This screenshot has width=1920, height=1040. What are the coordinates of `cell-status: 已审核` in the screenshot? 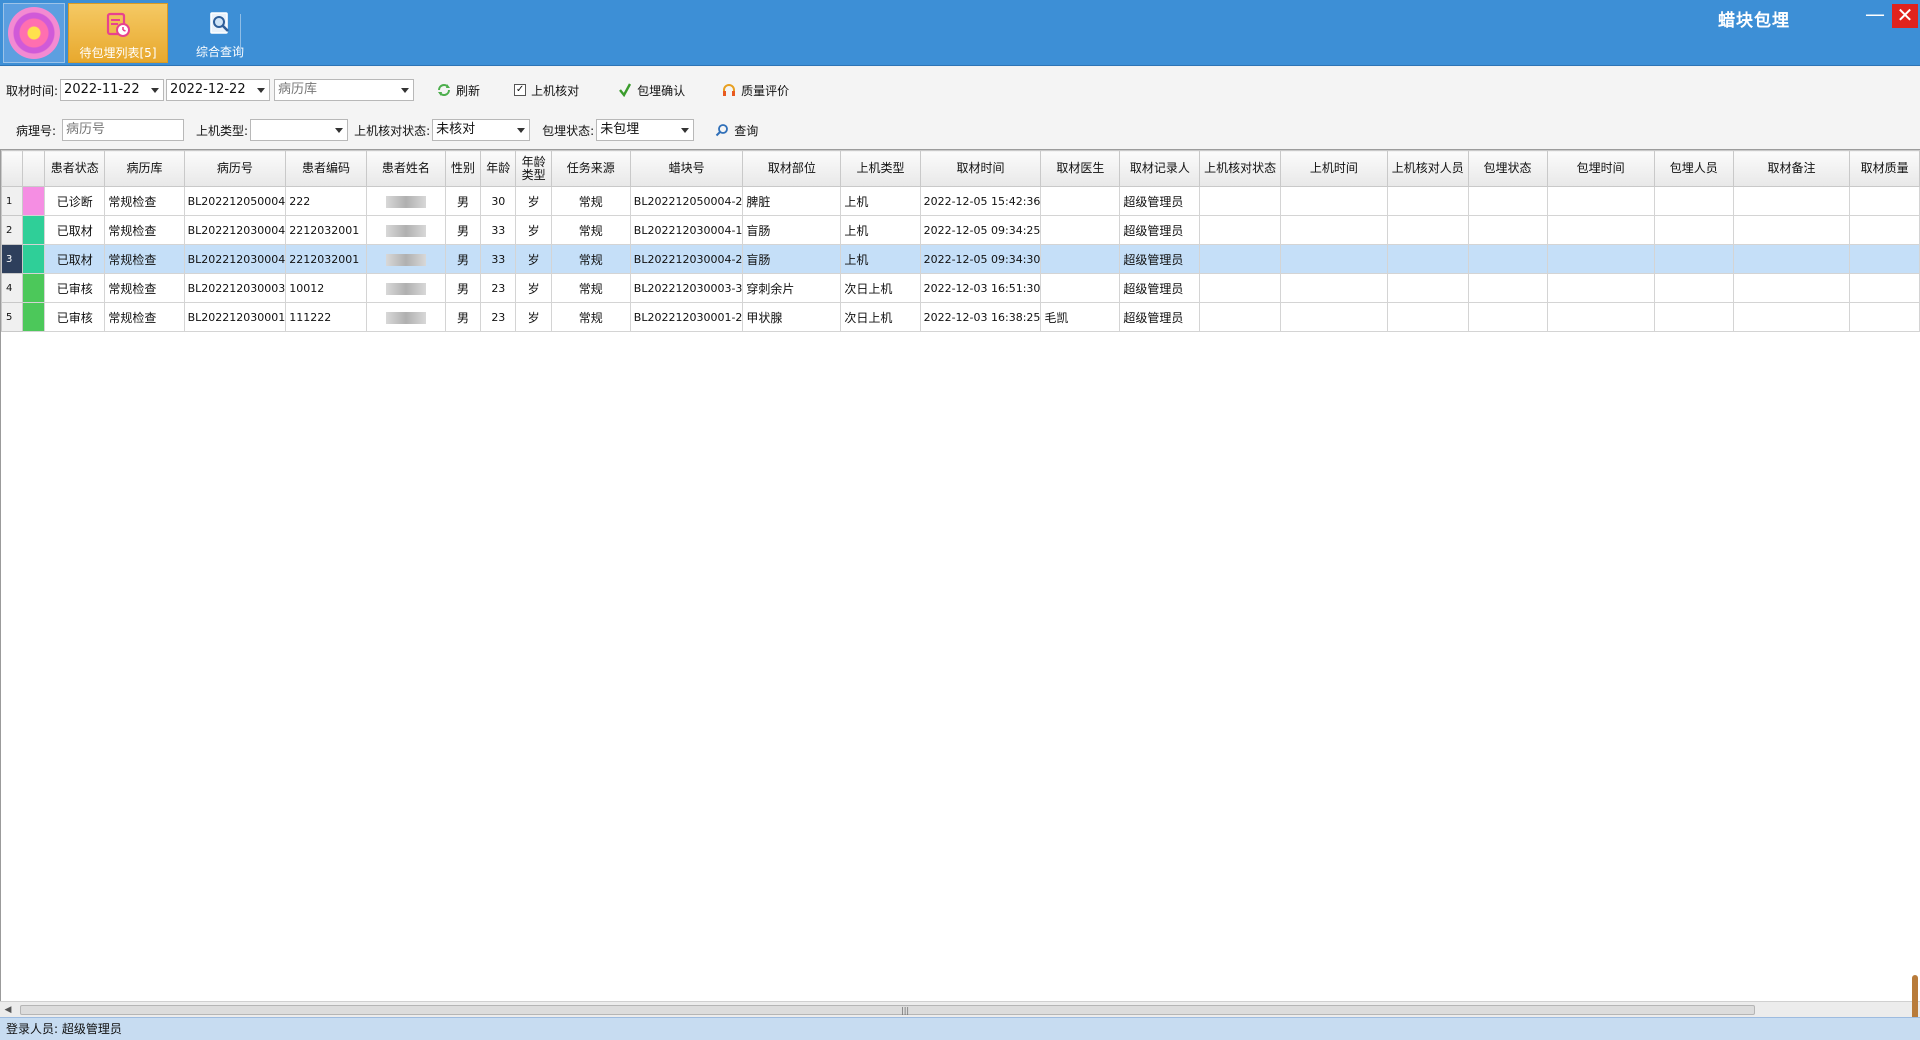 It's located at (75, 288).